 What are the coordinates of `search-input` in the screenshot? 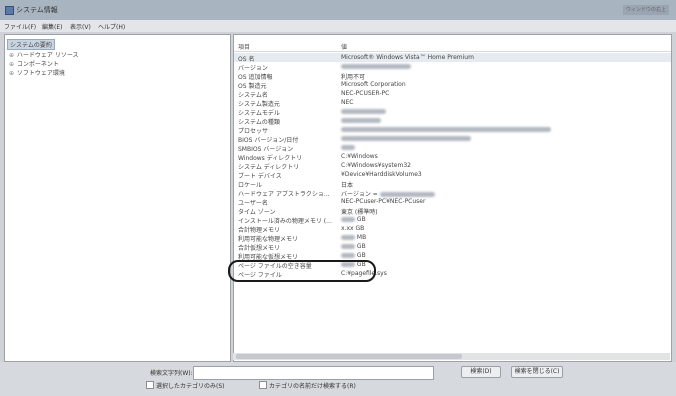 It's located at (313, 373).